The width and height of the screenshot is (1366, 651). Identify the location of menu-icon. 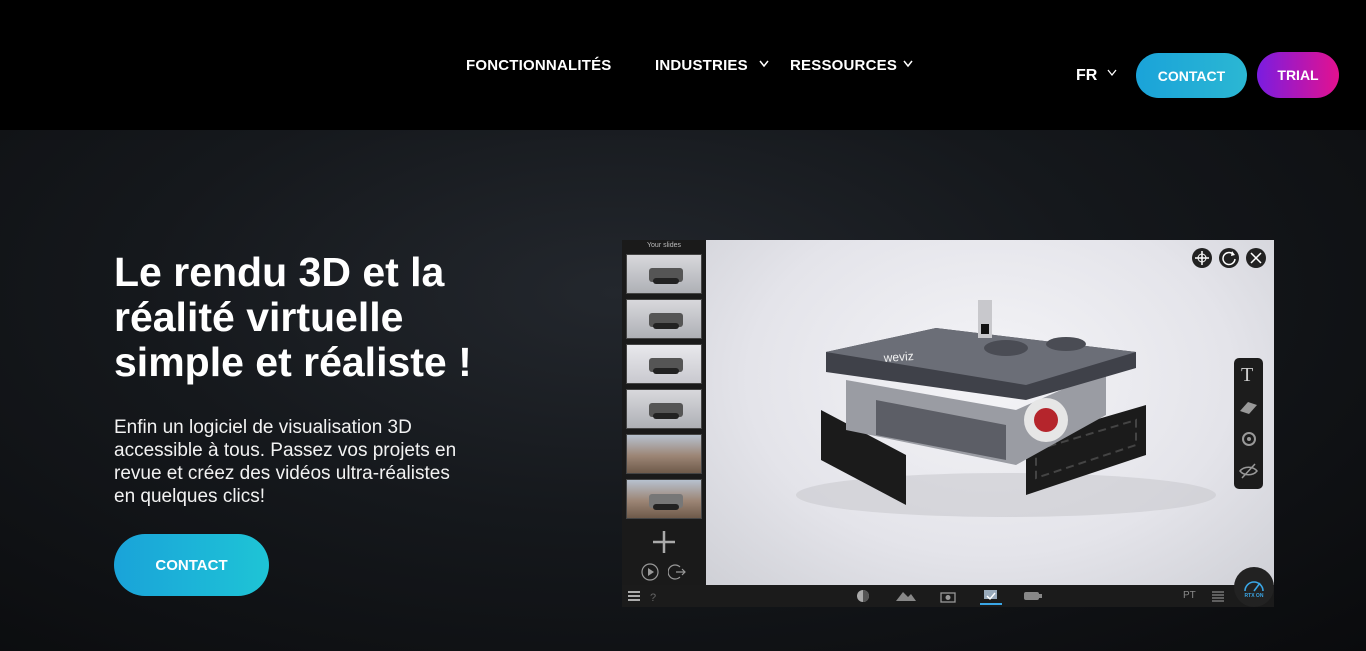
(634, 596).